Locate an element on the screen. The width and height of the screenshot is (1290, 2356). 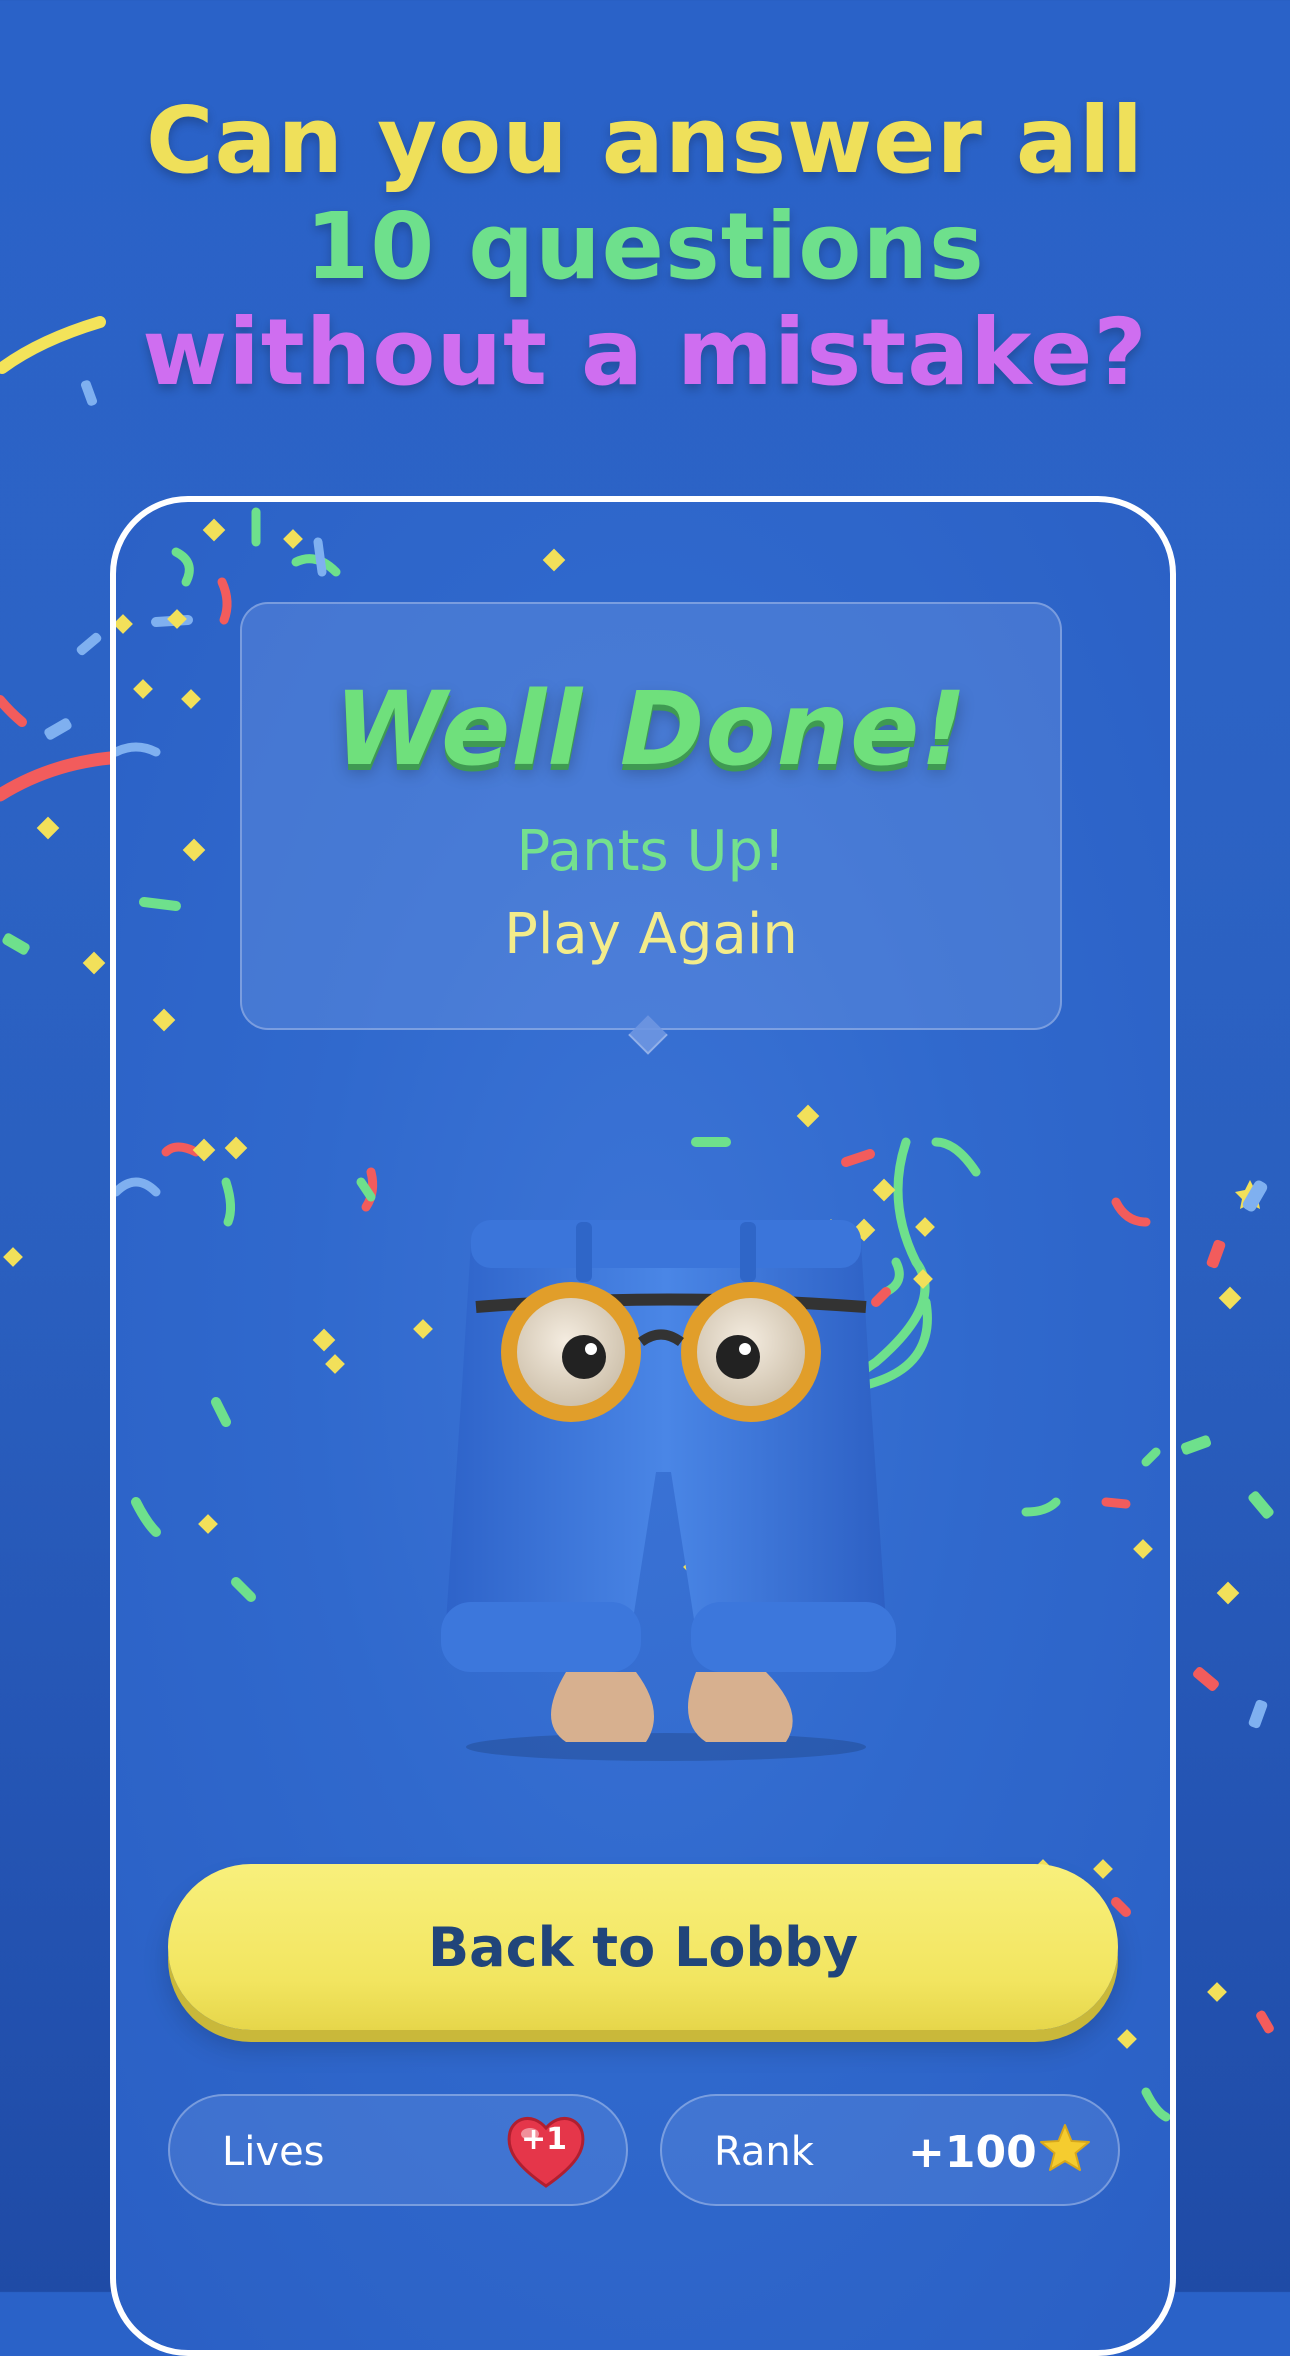
rank-value: +100 is located at coordinates (972, 2152).